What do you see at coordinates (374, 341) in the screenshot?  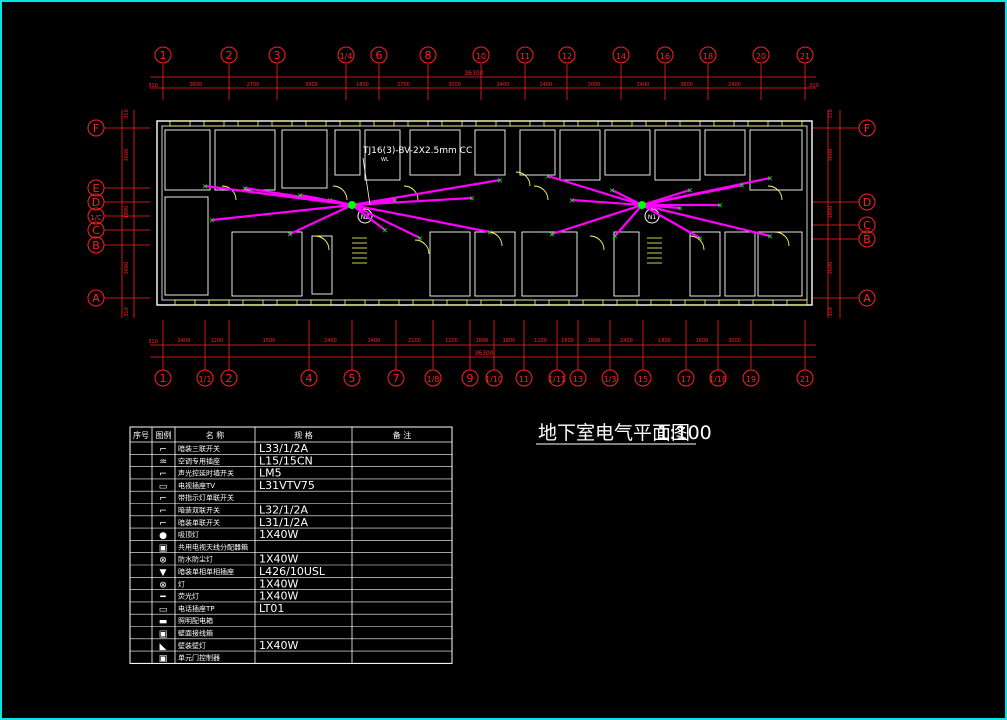 I see `dim-bottom-label: 2400` at bounding box center [374, 341].